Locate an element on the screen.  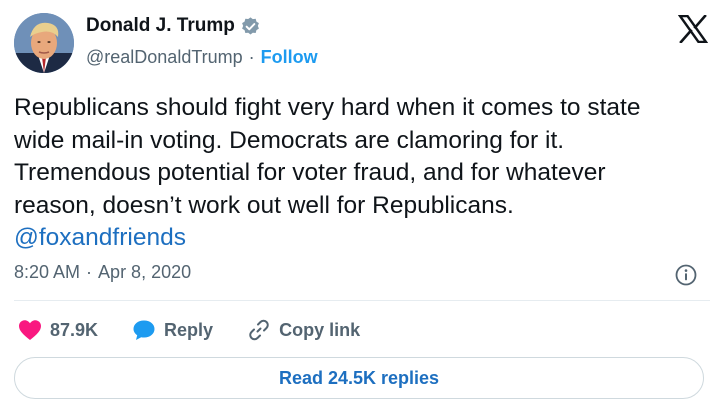
reply-button: Reply is located at coordinates (172, 330).